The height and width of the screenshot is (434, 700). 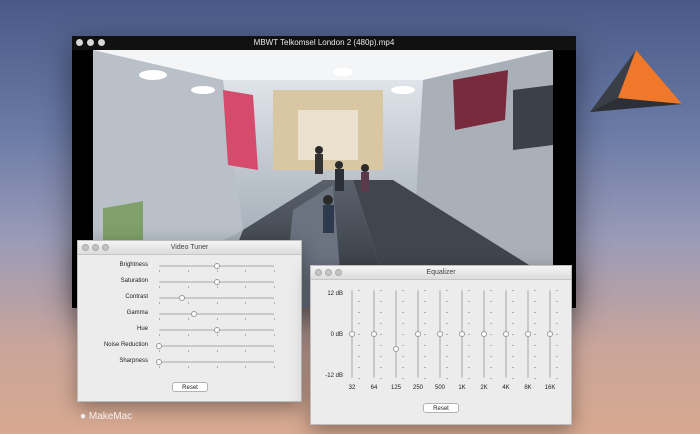 I want to click on eq-frequency-label: 1K, so click(x=462, y=388).